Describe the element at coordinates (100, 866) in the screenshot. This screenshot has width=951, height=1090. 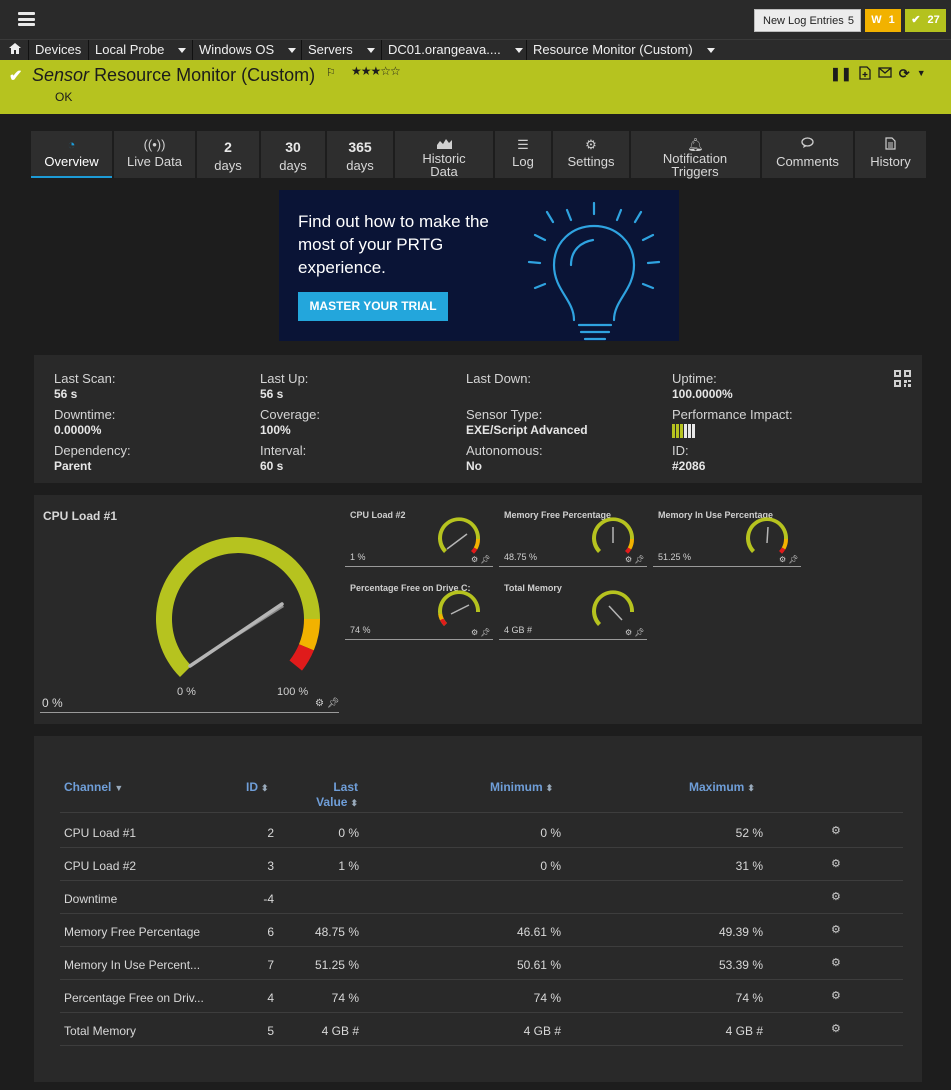
I see `cell-channel: CPU Load #2` at that location.